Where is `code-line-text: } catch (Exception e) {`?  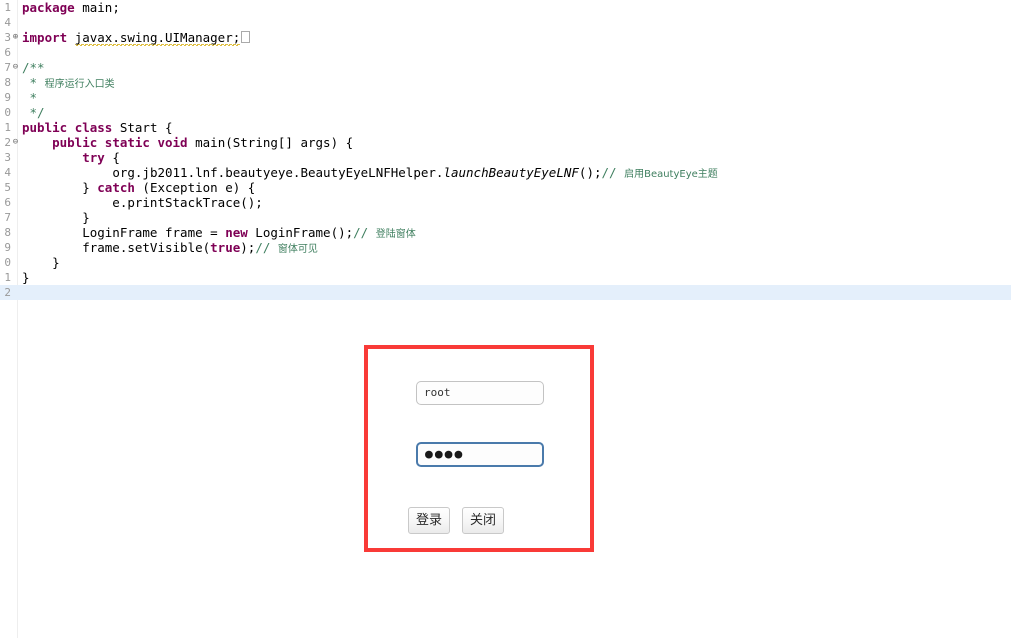 code-line-text: } catch (Exception e) { is located at coordinates (139, 187).